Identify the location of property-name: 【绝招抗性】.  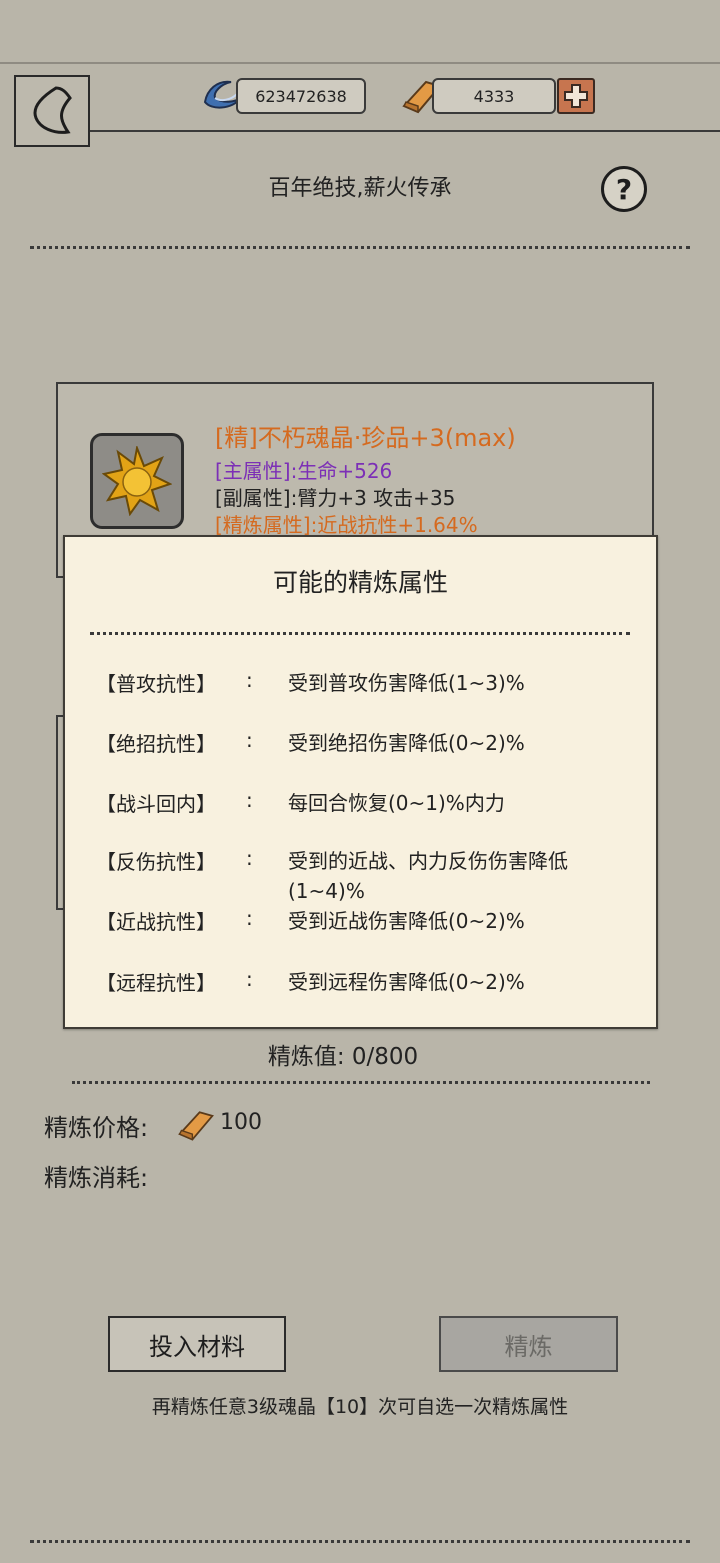
(156, 744).